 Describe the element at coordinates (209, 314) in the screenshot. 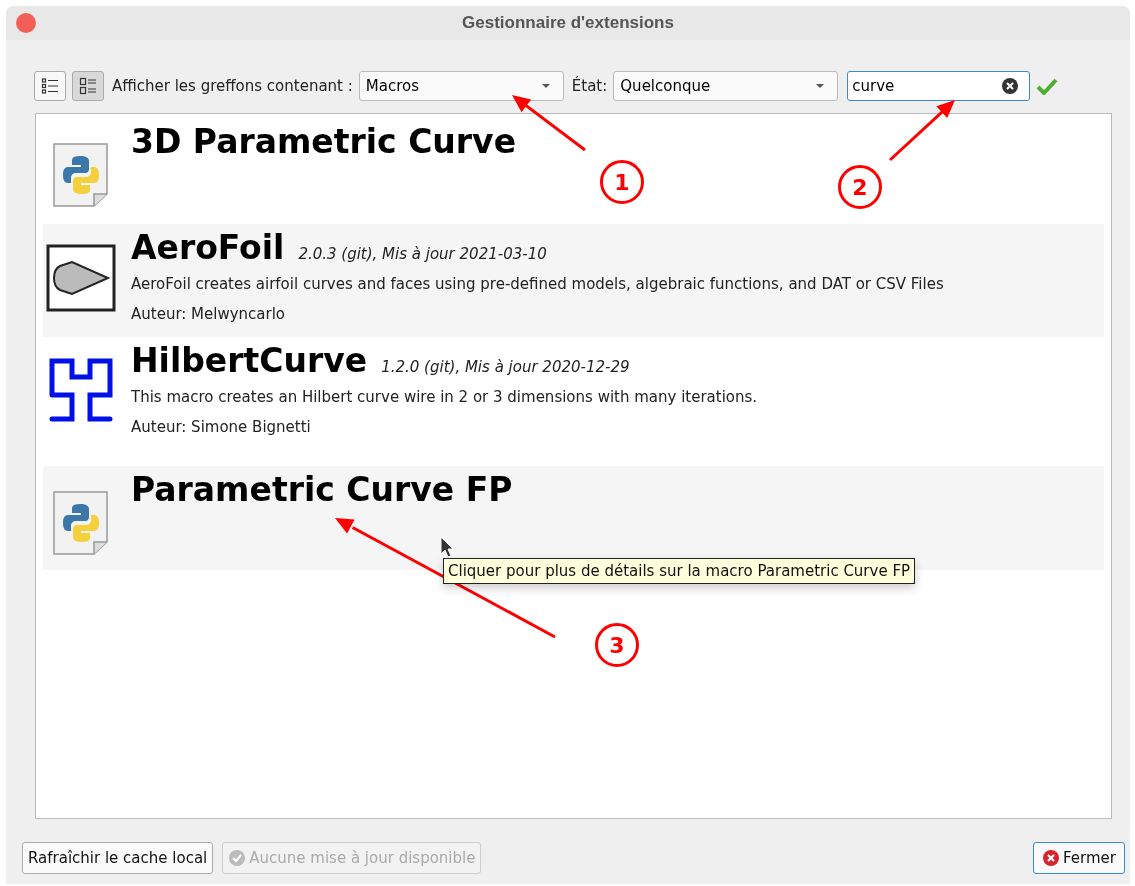

I see `plugin-author: Auteur: Melwyncarlo` at that location.